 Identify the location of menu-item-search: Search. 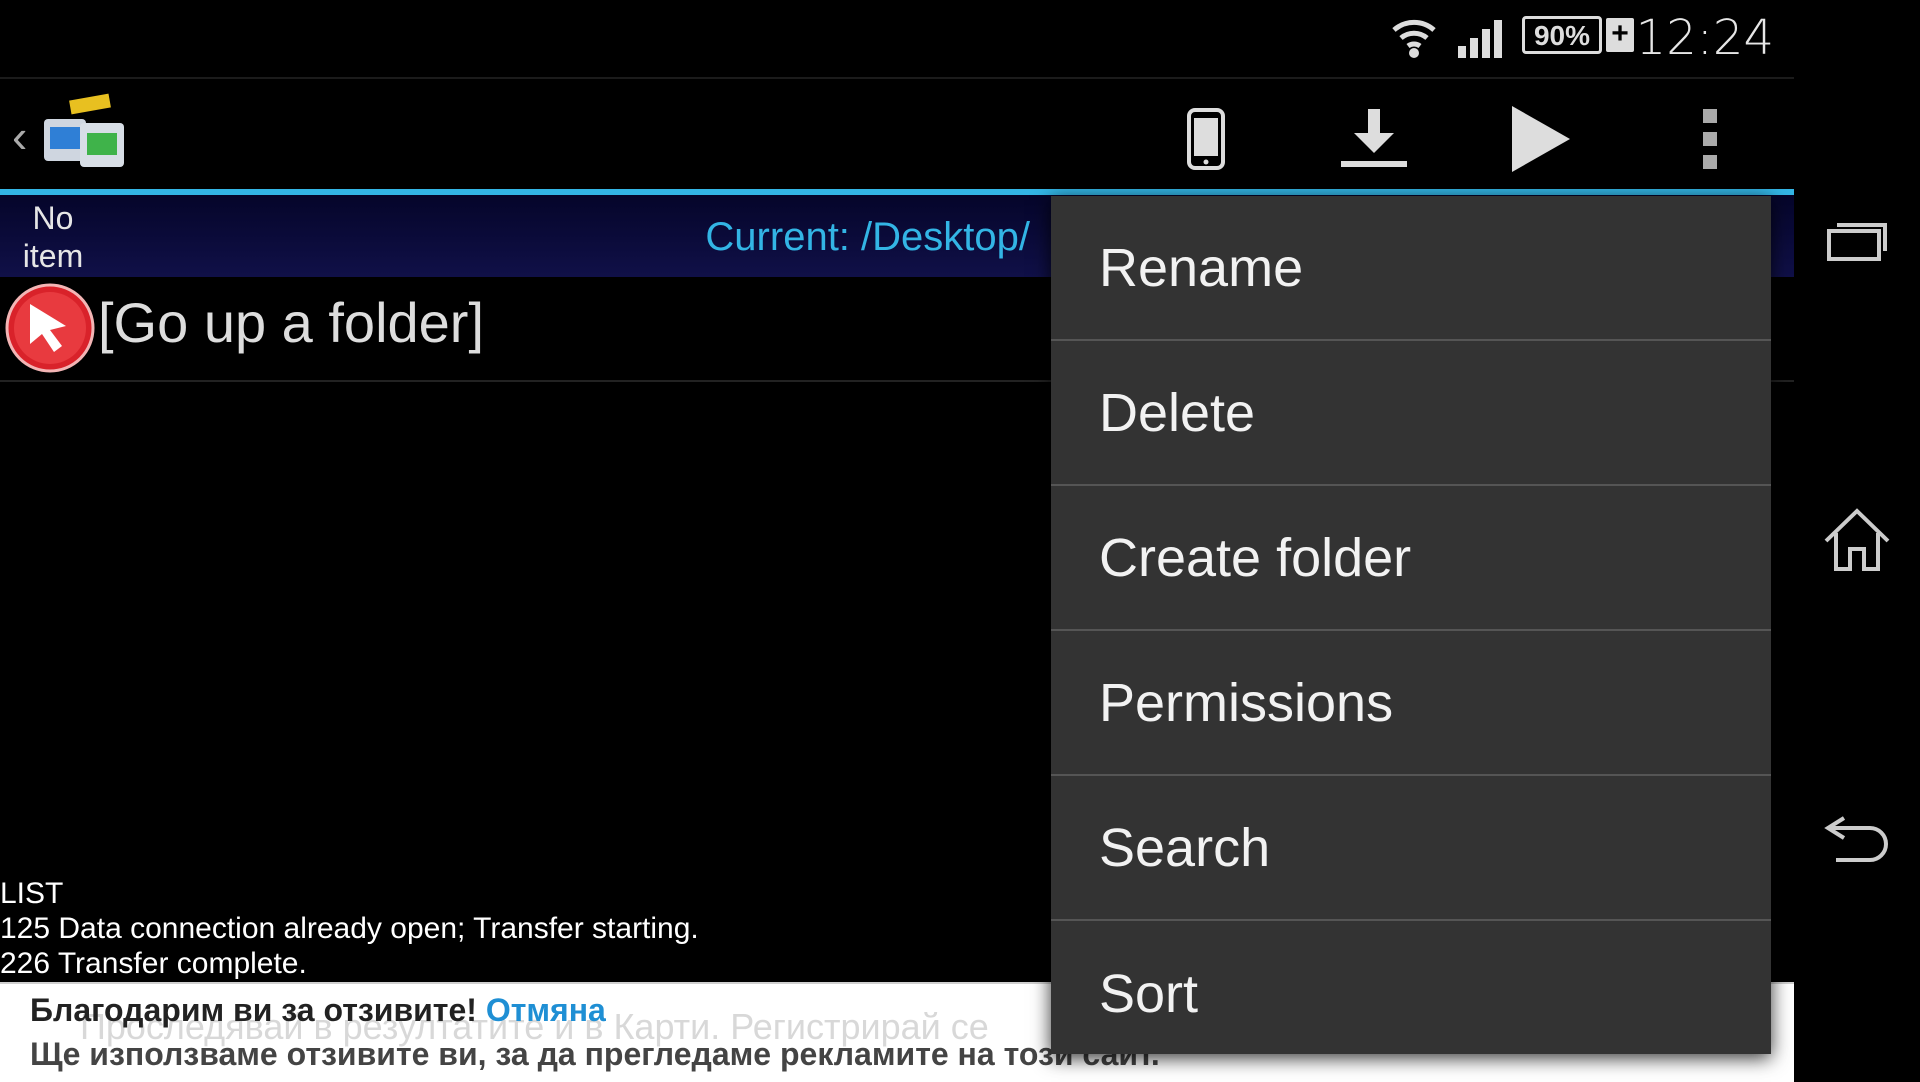
(1411, 848).